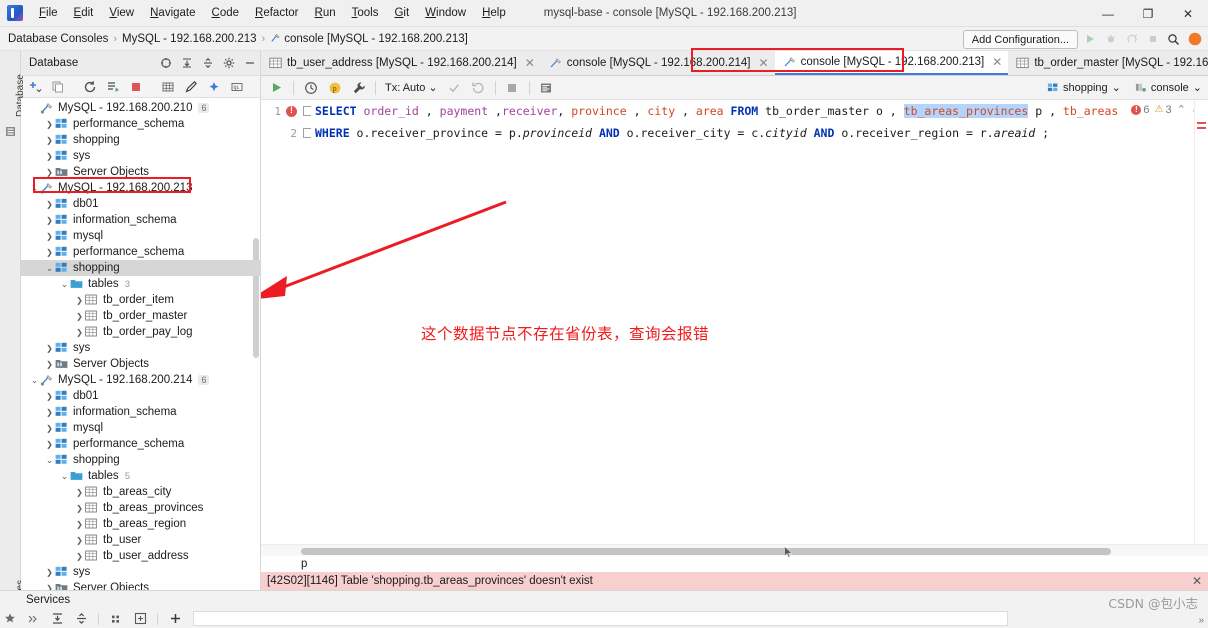 The height and width of the screenshot is (628, 1208). I want to click on inspection-widget: ! 6 ⚠ 3 ⌃ ⌄, so click(1165, 109).